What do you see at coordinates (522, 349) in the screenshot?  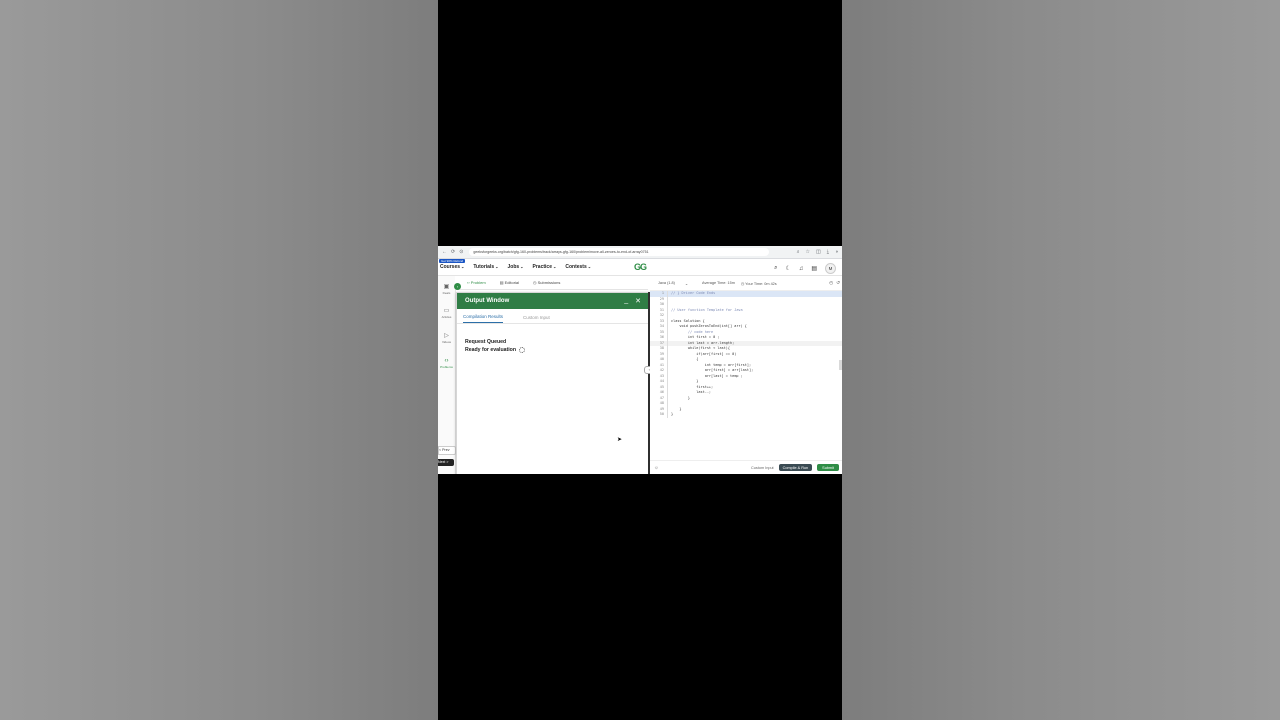 I see `loading-spinner-icon` at bounding box center [522, 349].